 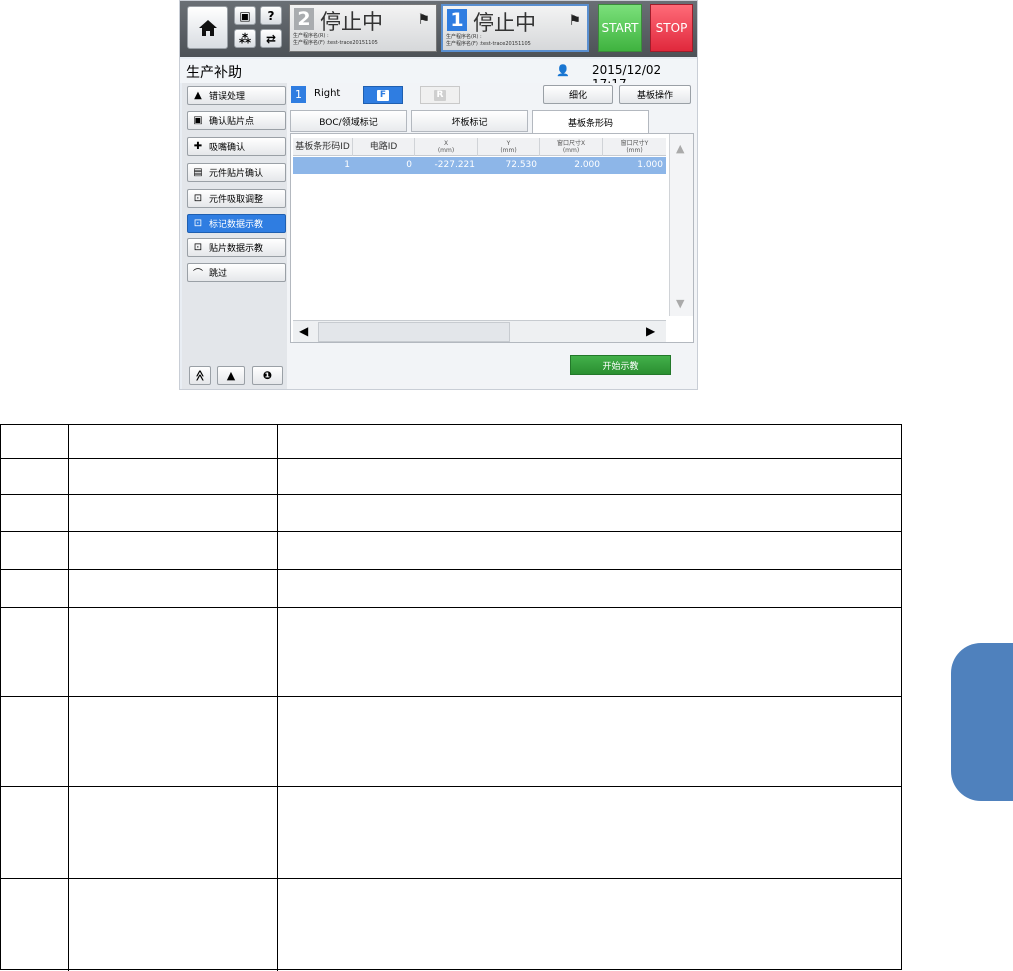 I want to click on alert-button: ▲, so click(x=231, y=375).